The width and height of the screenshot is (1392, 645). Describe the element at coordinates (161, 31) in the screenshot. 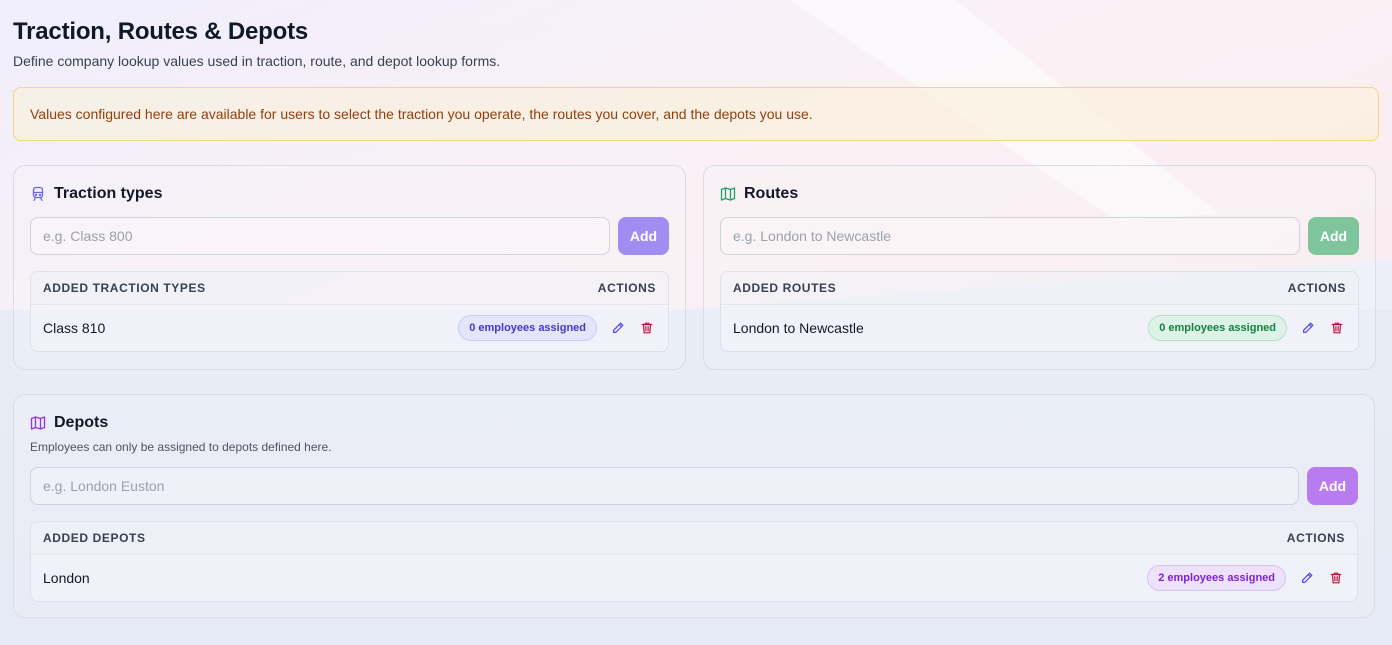

I see `page-title: Traction, Routes & Depots` at that location.